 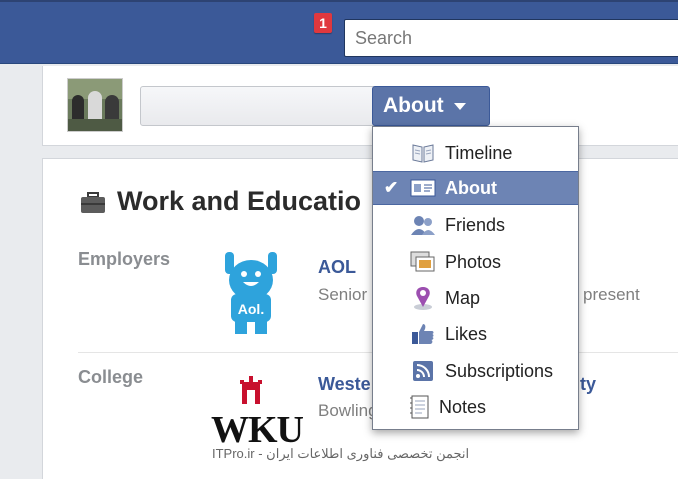 I want to click on avatar, so click(x=95, y=105).